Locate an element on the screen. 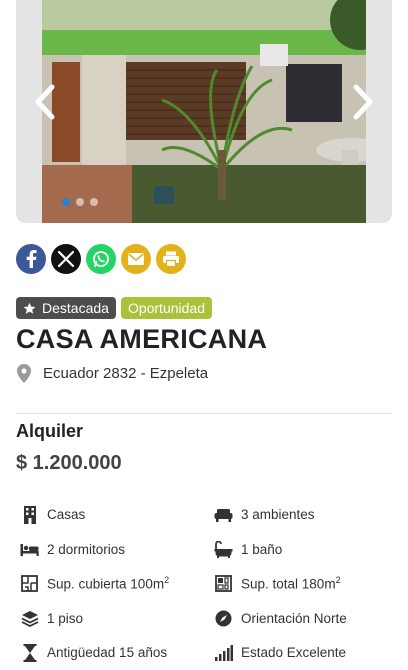 Image resolution: width=408 pixels, height=670 pixels. email-share-button is located at coordinates (136, 259).